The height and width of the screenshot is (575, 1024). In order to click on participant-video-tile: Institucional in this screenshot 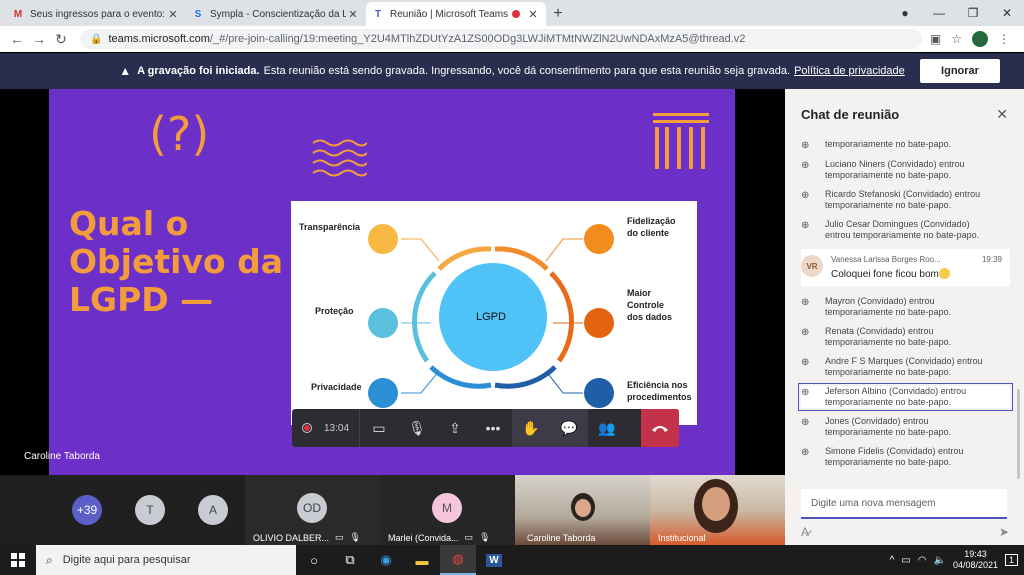, I will do `click(717, 510)`.